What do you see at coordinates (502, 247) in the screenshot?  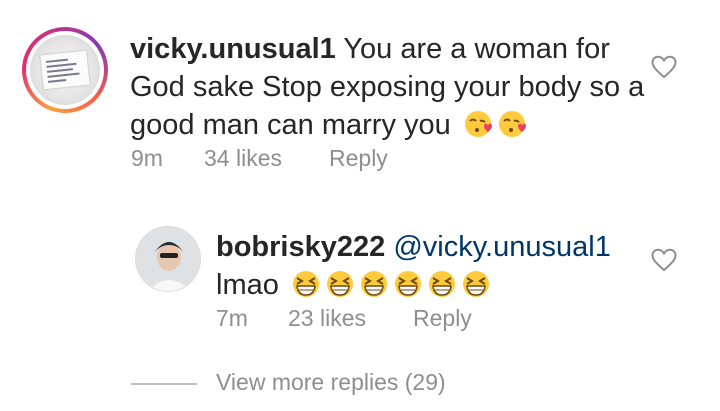 I see `reply-mention: @vicky.unusual1` at bounding box center [502, 247].